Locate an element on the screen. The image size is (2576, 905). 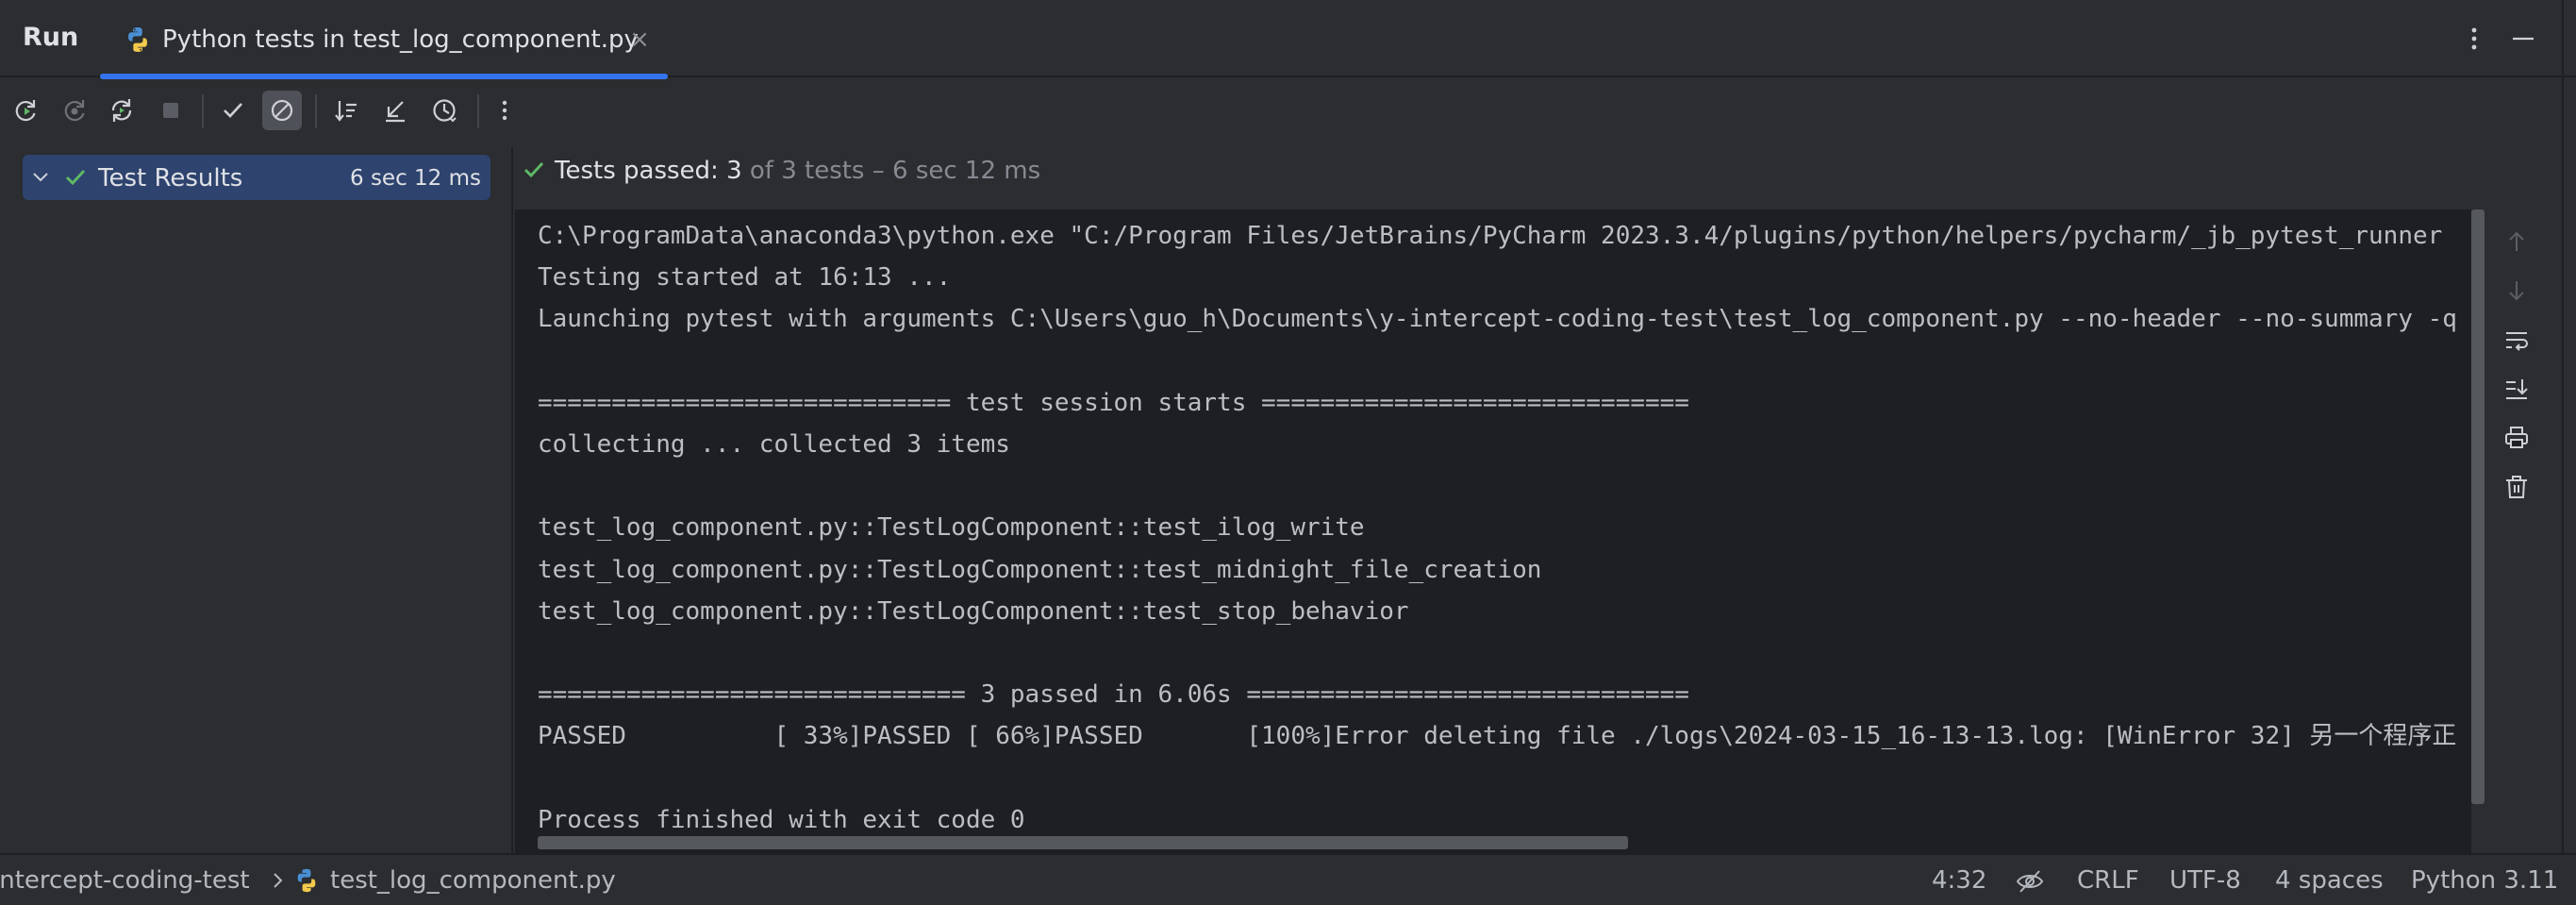
rerun-failed-button is located at coordinates (75, 110).